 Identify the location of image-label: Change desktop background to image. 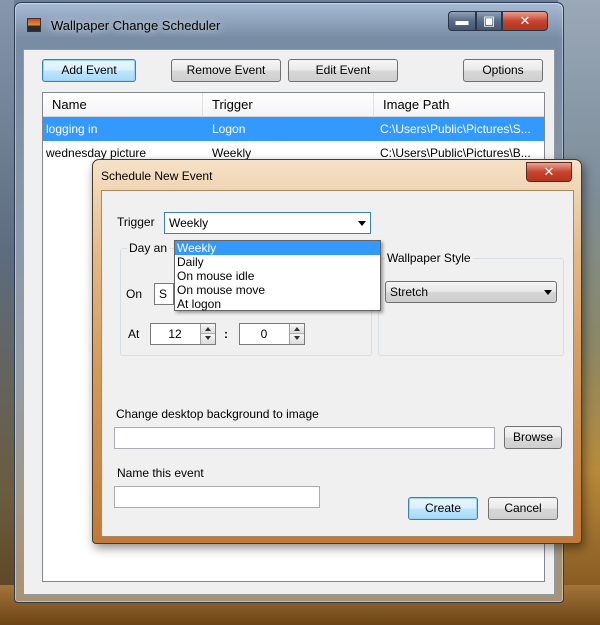
(217, 414).